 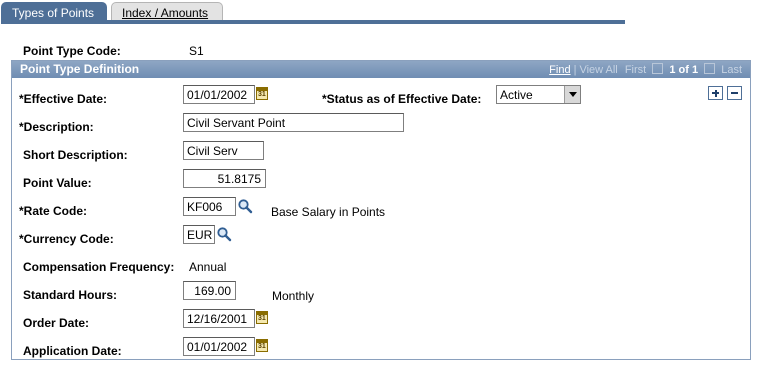 What do you see at coordinates (598, 70) in the screenshot?
I see `view-all-link: View All` at bounding box center [598, 70].